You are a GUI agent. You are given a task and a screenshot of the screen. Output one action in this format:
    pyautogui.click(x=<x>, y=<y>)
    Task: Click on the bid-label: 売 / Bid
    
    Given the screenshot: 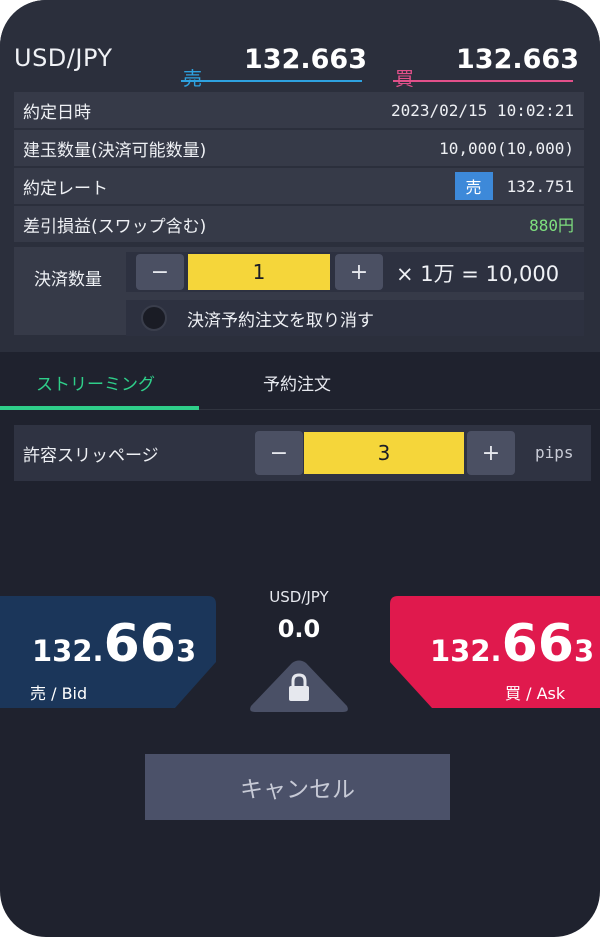 What is the action you would take?
    pyautogui.click(x=59, y=693)
    